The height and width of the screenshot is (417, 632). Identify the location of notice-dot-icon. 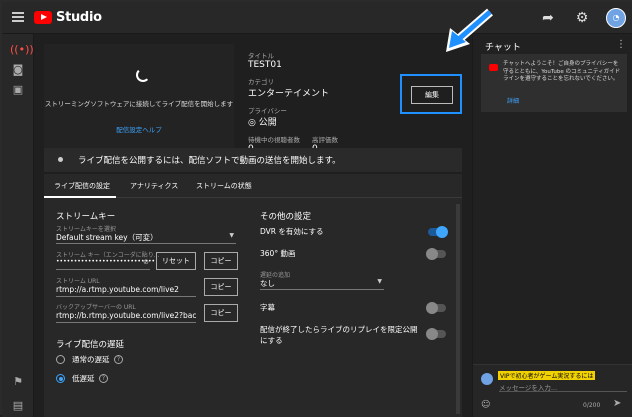
(60, 159).